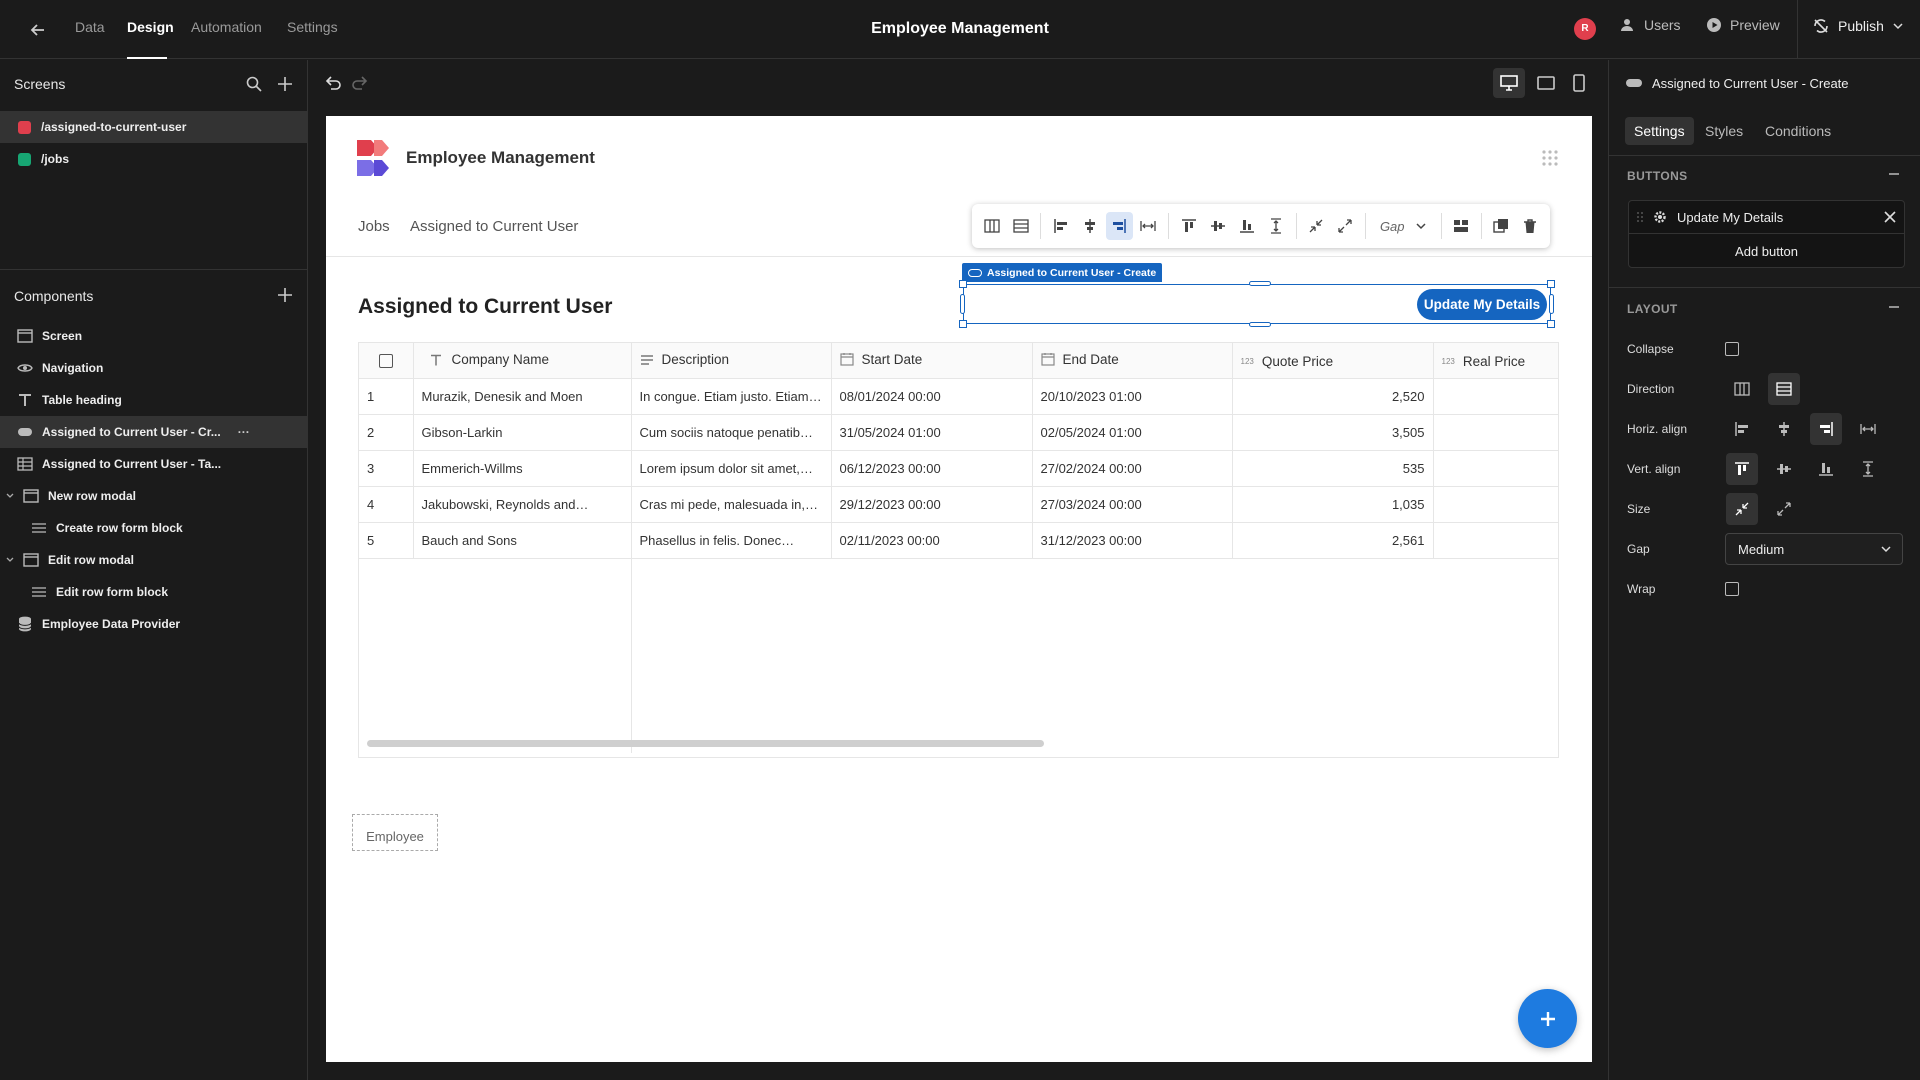 The height and width of the screenshot is (1080, 1920). What do you see at coordinates (991, 226) in the screenshot?
I see `layout-columns-icon` at bounding box center [991, 226].